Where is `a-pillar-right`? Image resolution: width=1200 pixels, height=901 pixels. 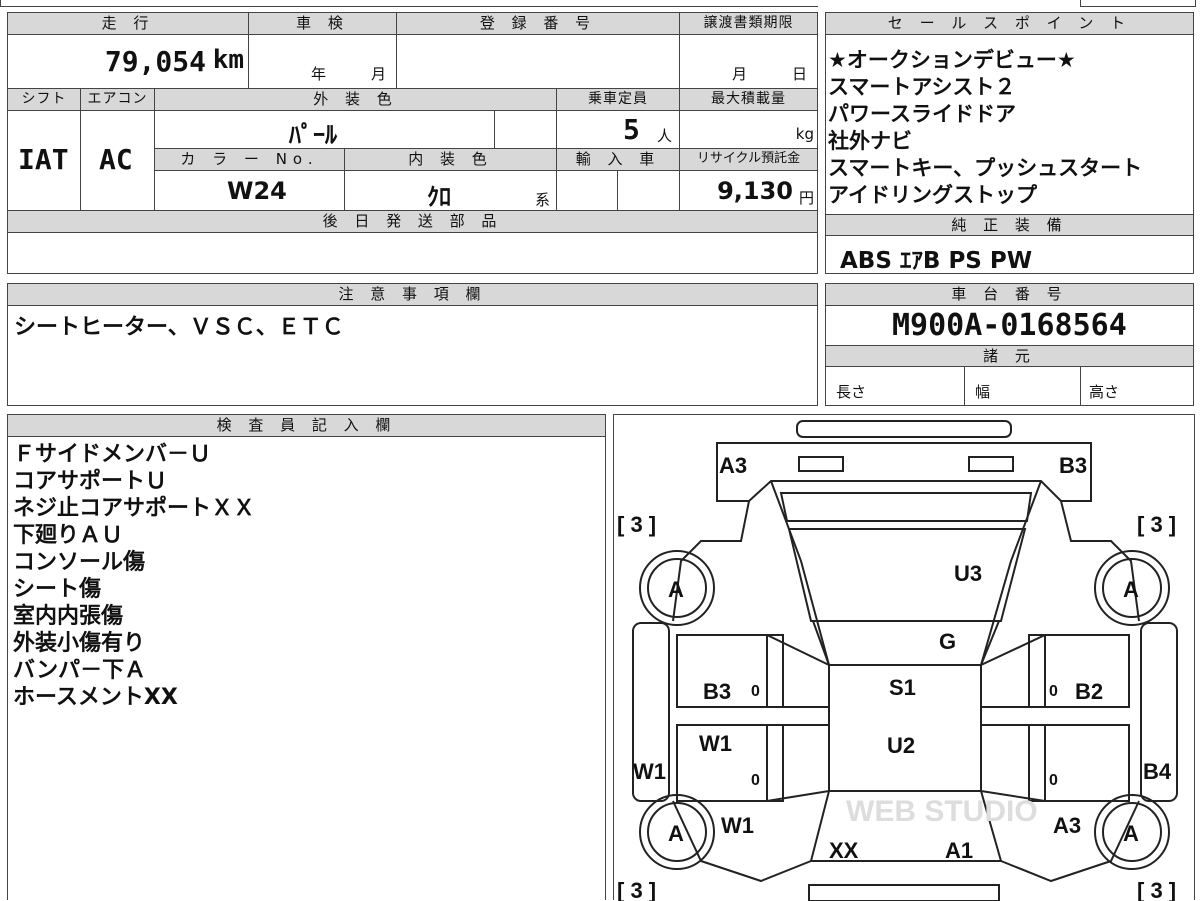 a-pillar-right is located at coordinates (1011, 573).